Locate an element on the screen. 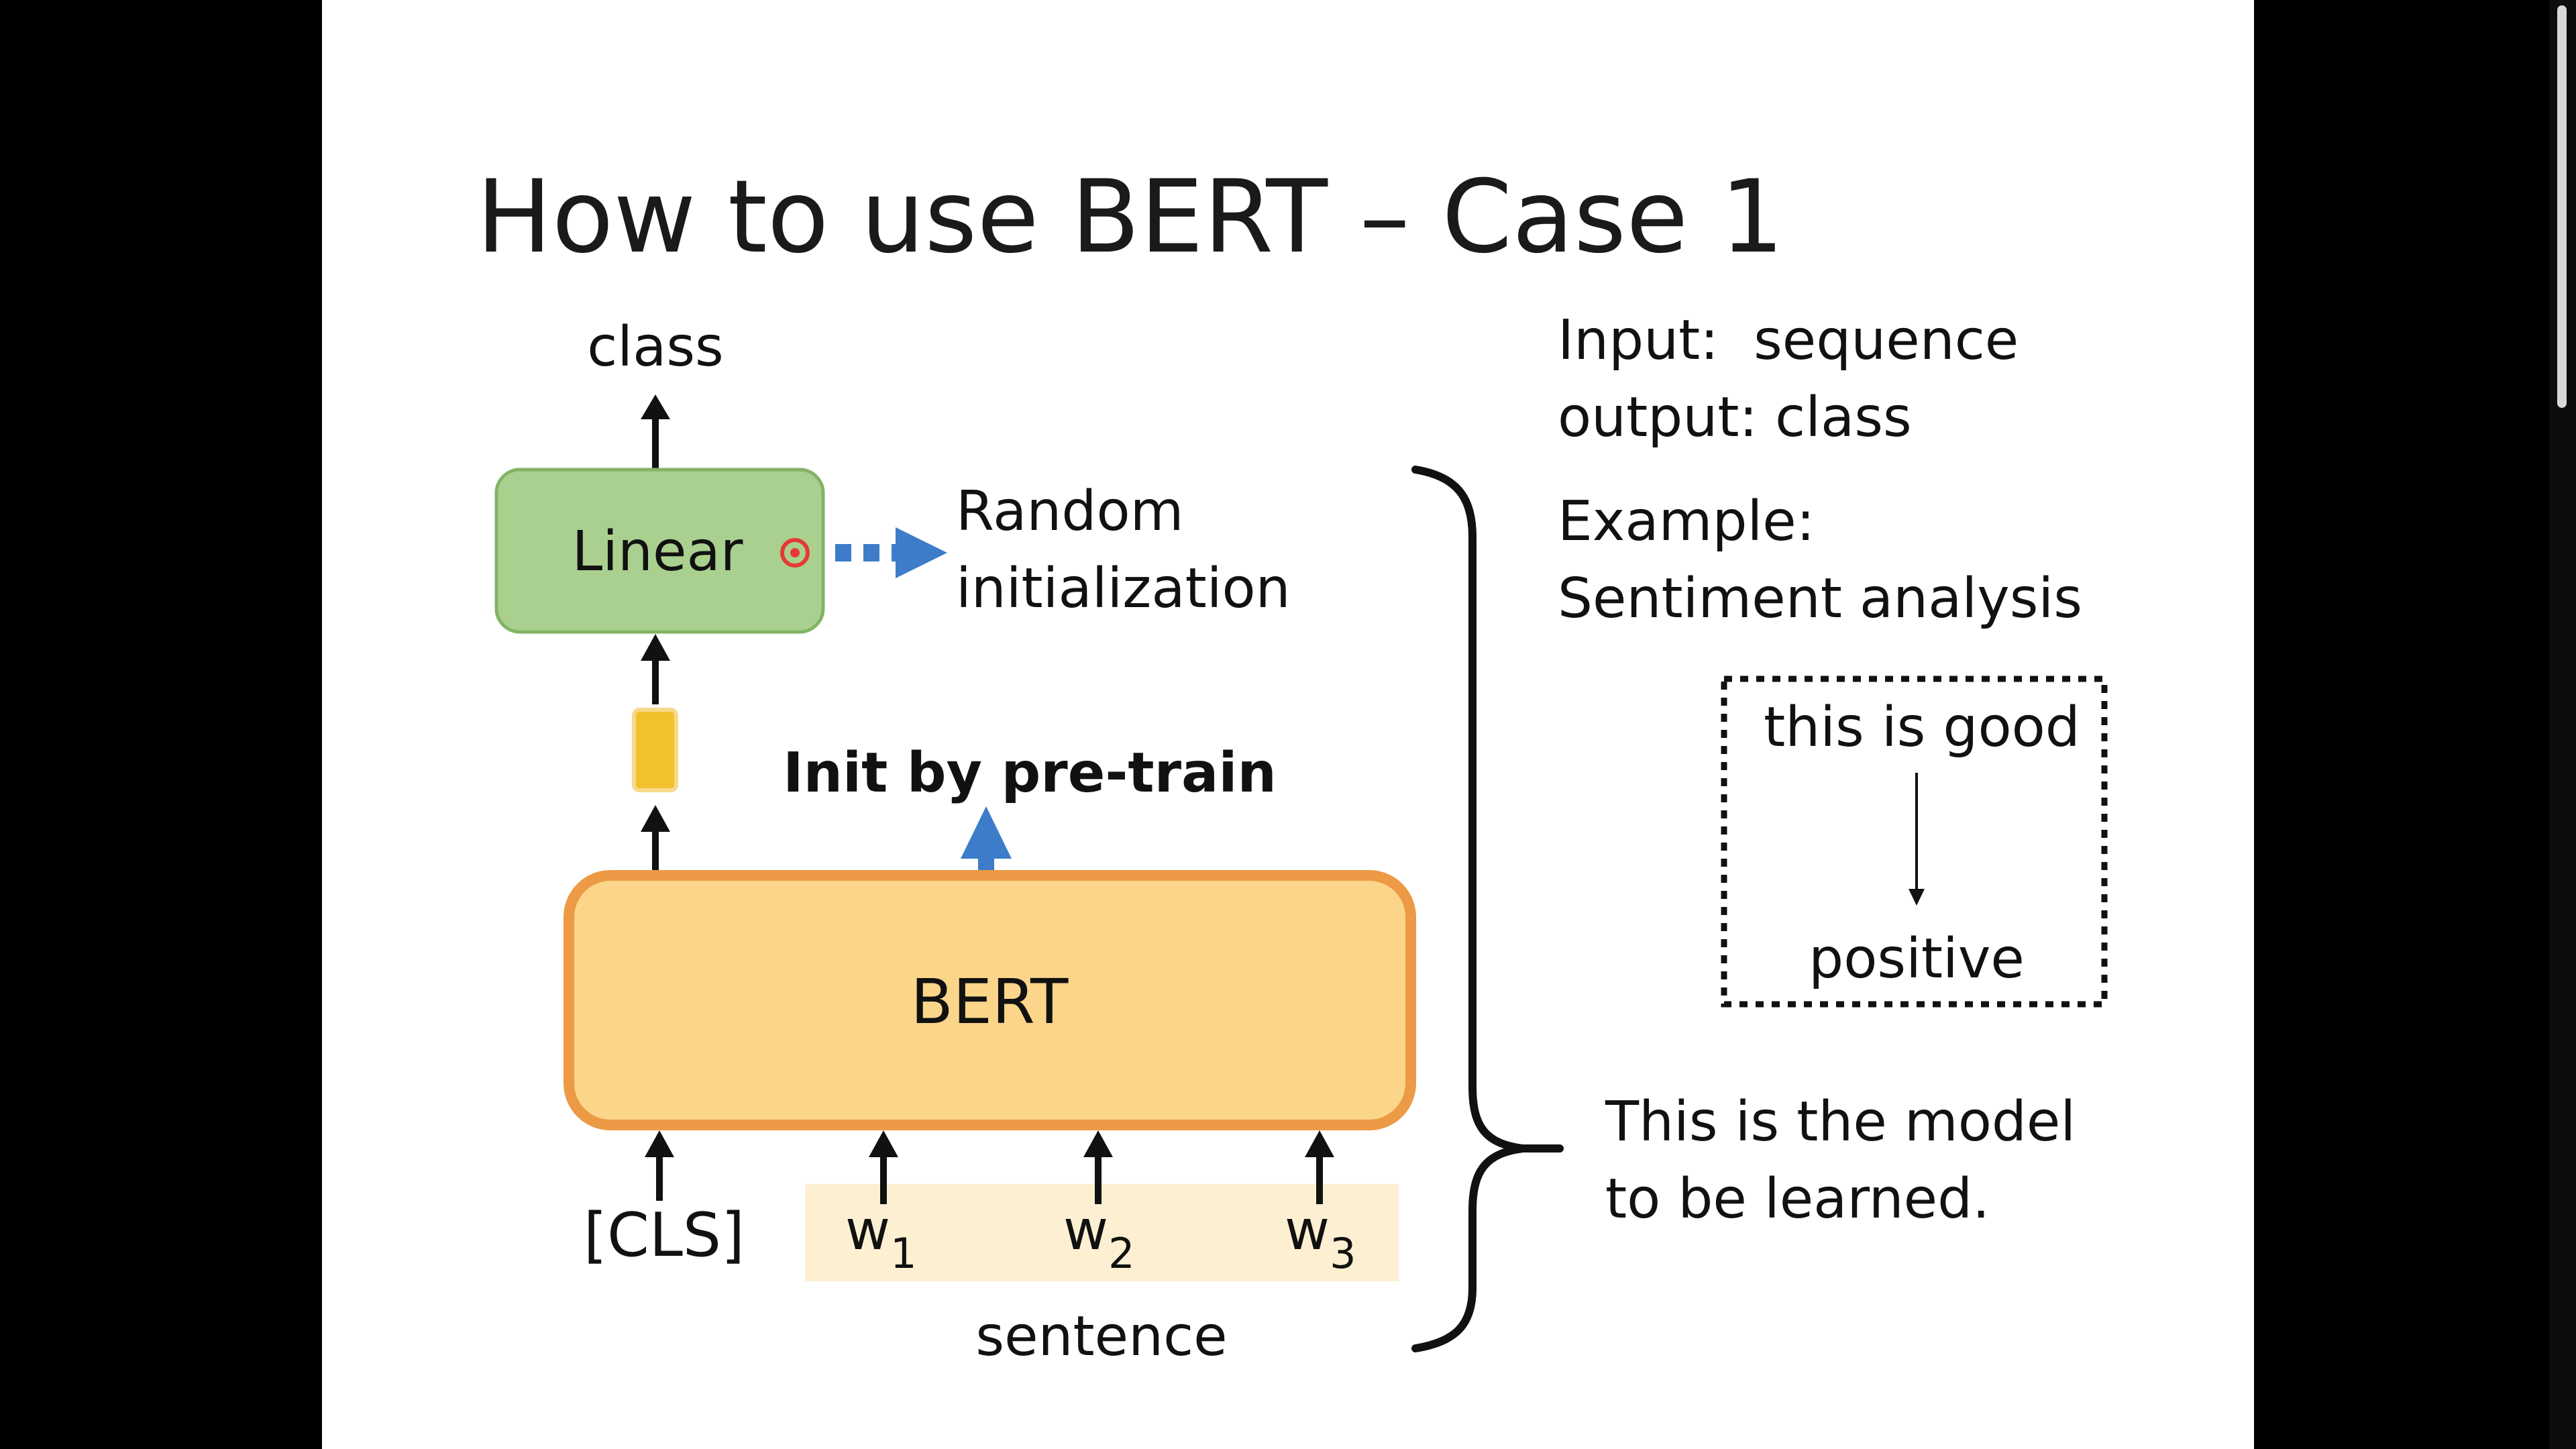  random-init-arrowhead is located at coordinates (921, 552).